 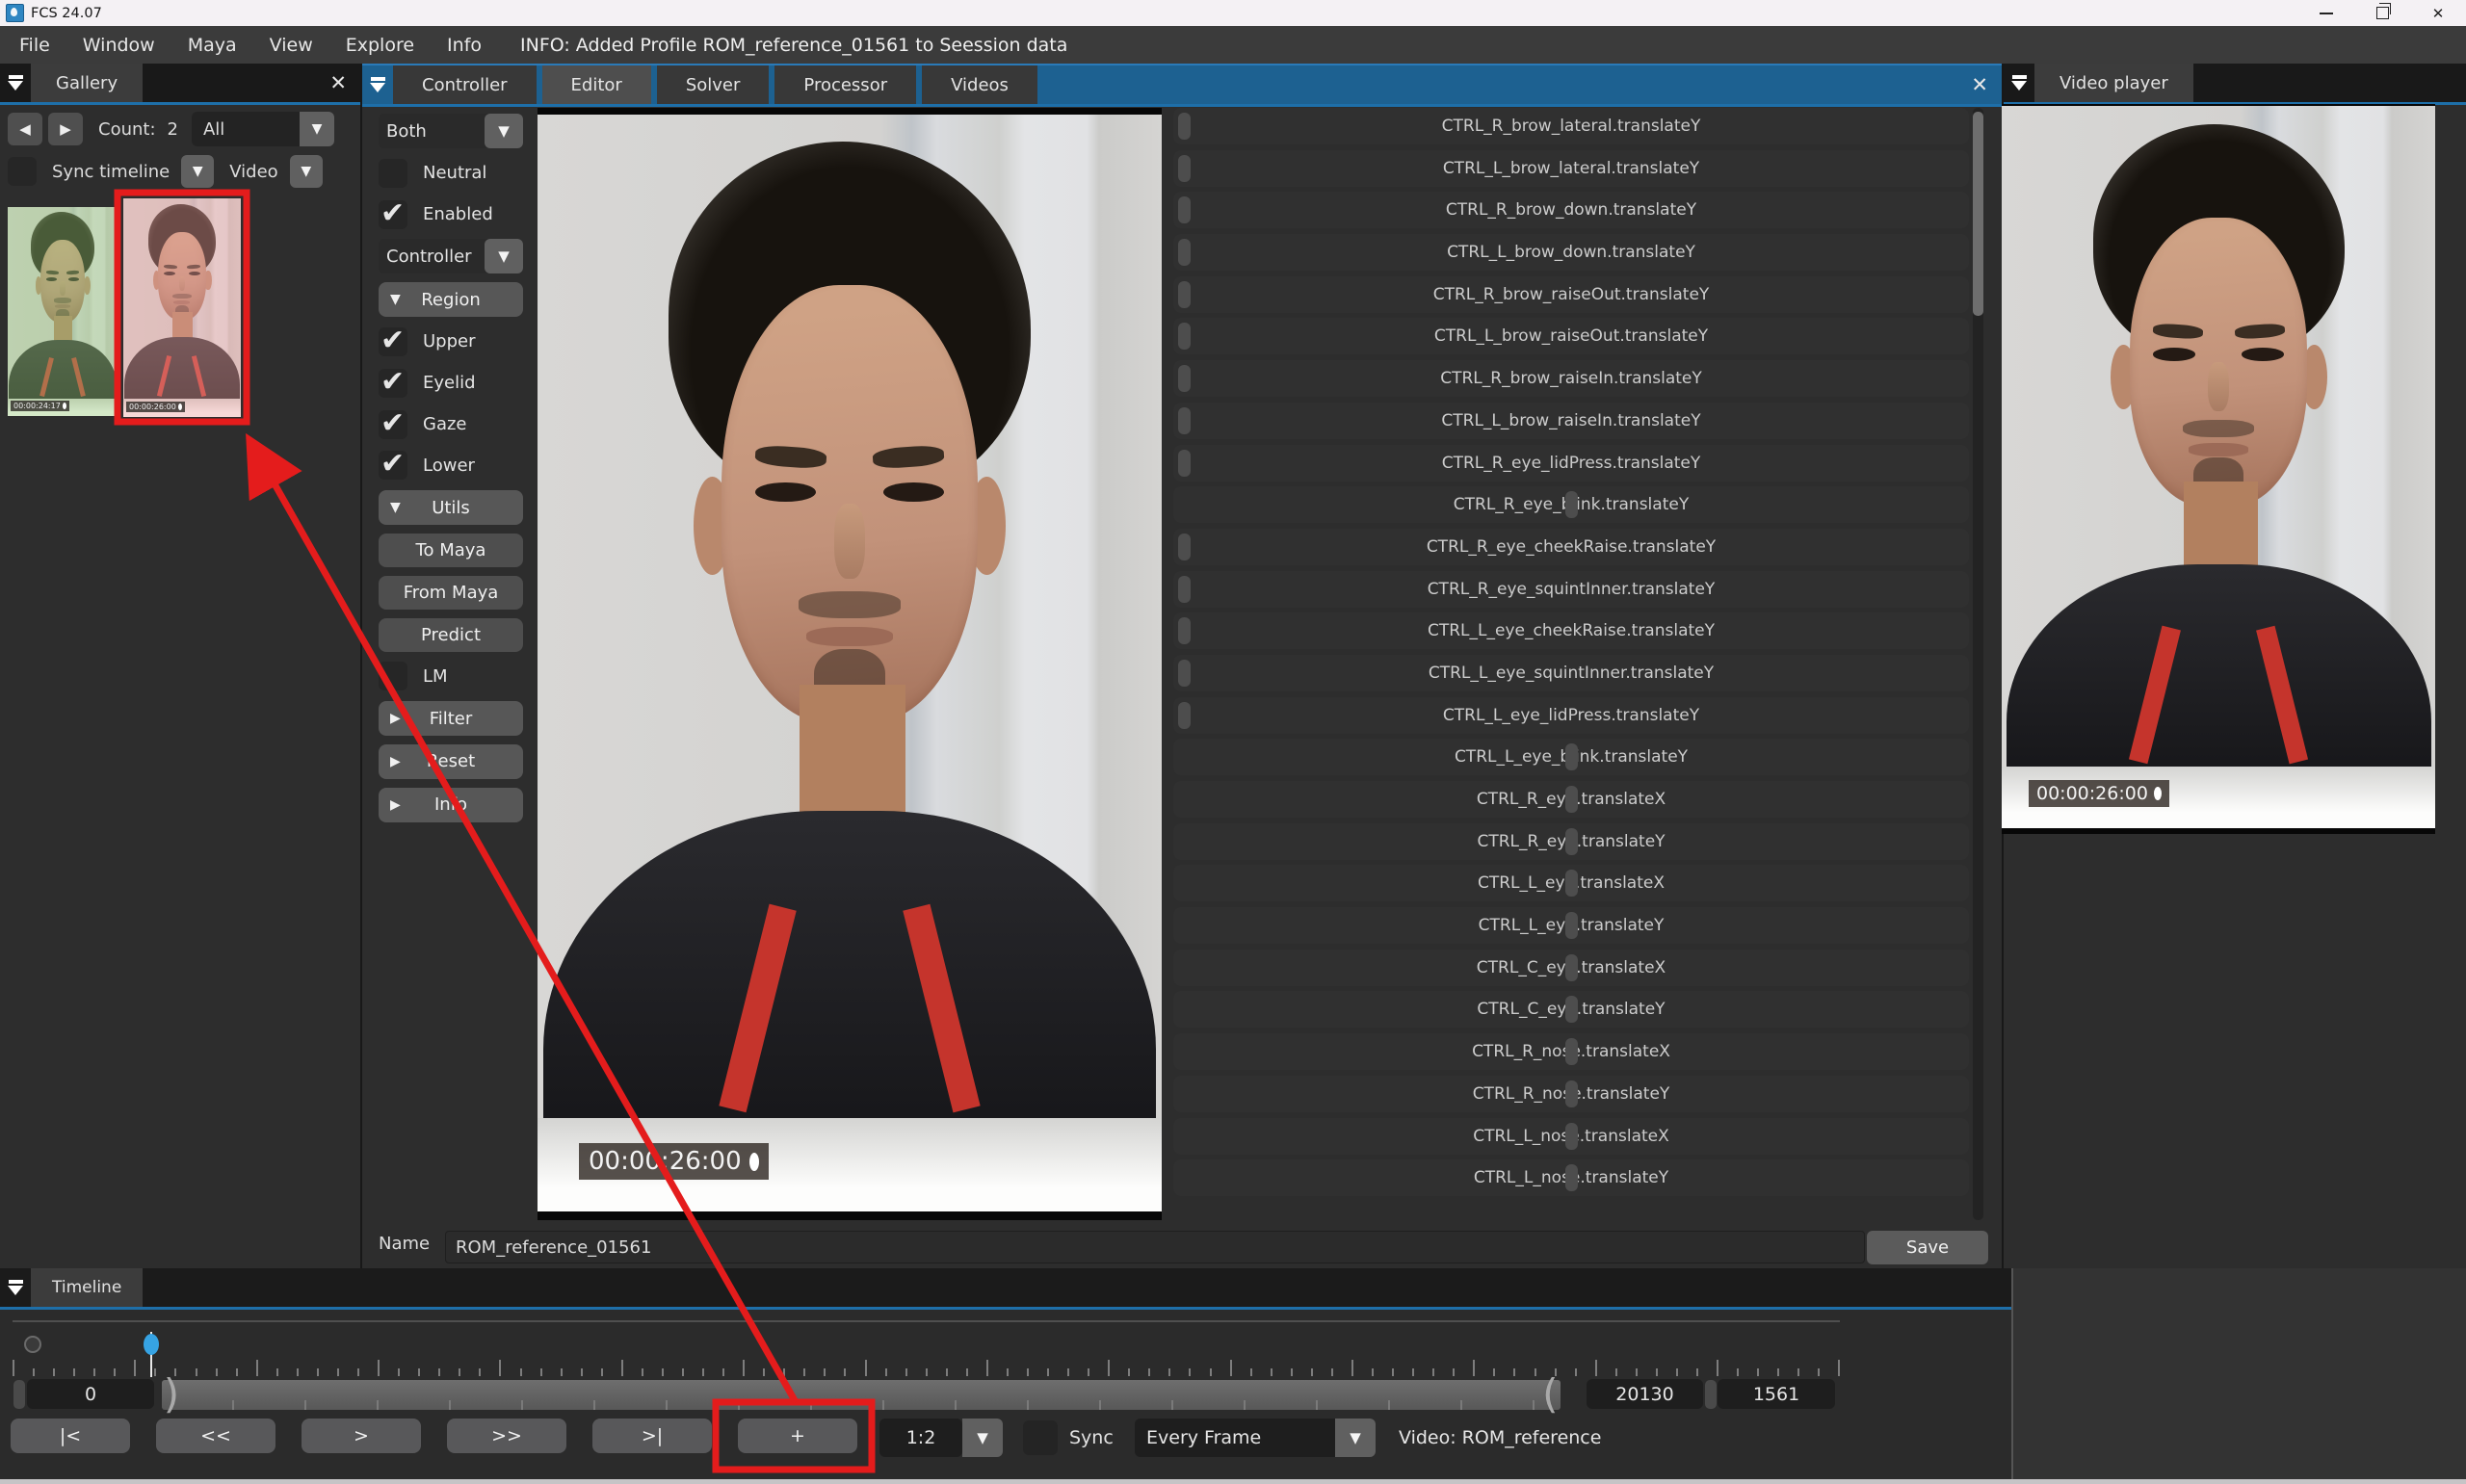 I want to click on sync-checkbox, so click(x=1040, y=1437).